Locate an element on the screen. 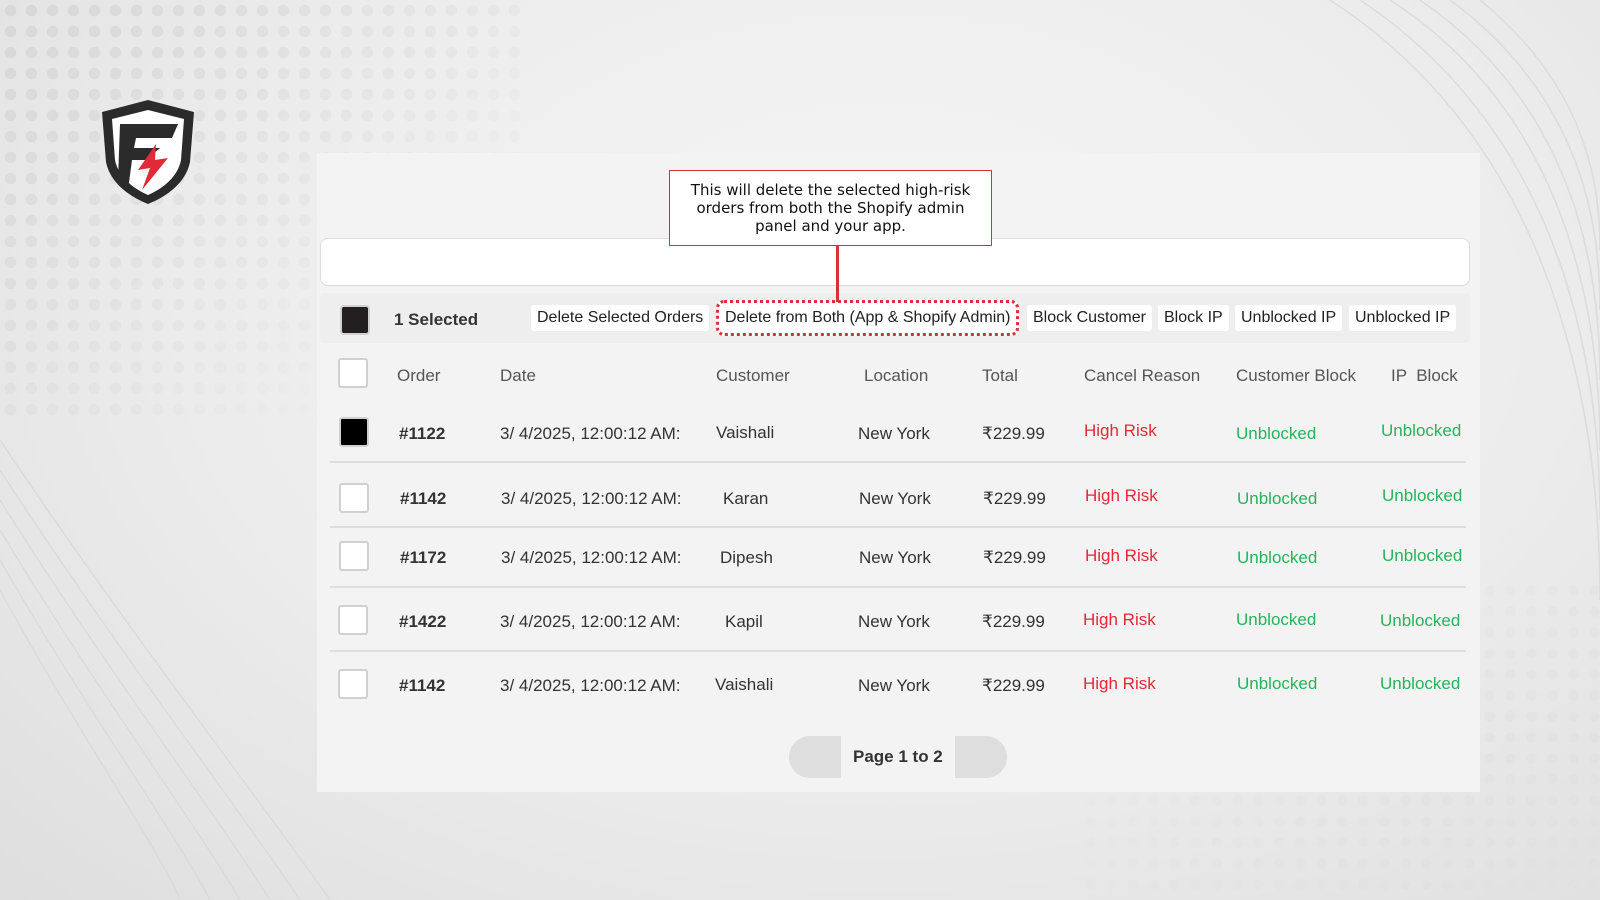 The width and height of the screenshot is (1600, 900). header-cancel-reason: Cancel Reason is located at coordinates (1142, 375).